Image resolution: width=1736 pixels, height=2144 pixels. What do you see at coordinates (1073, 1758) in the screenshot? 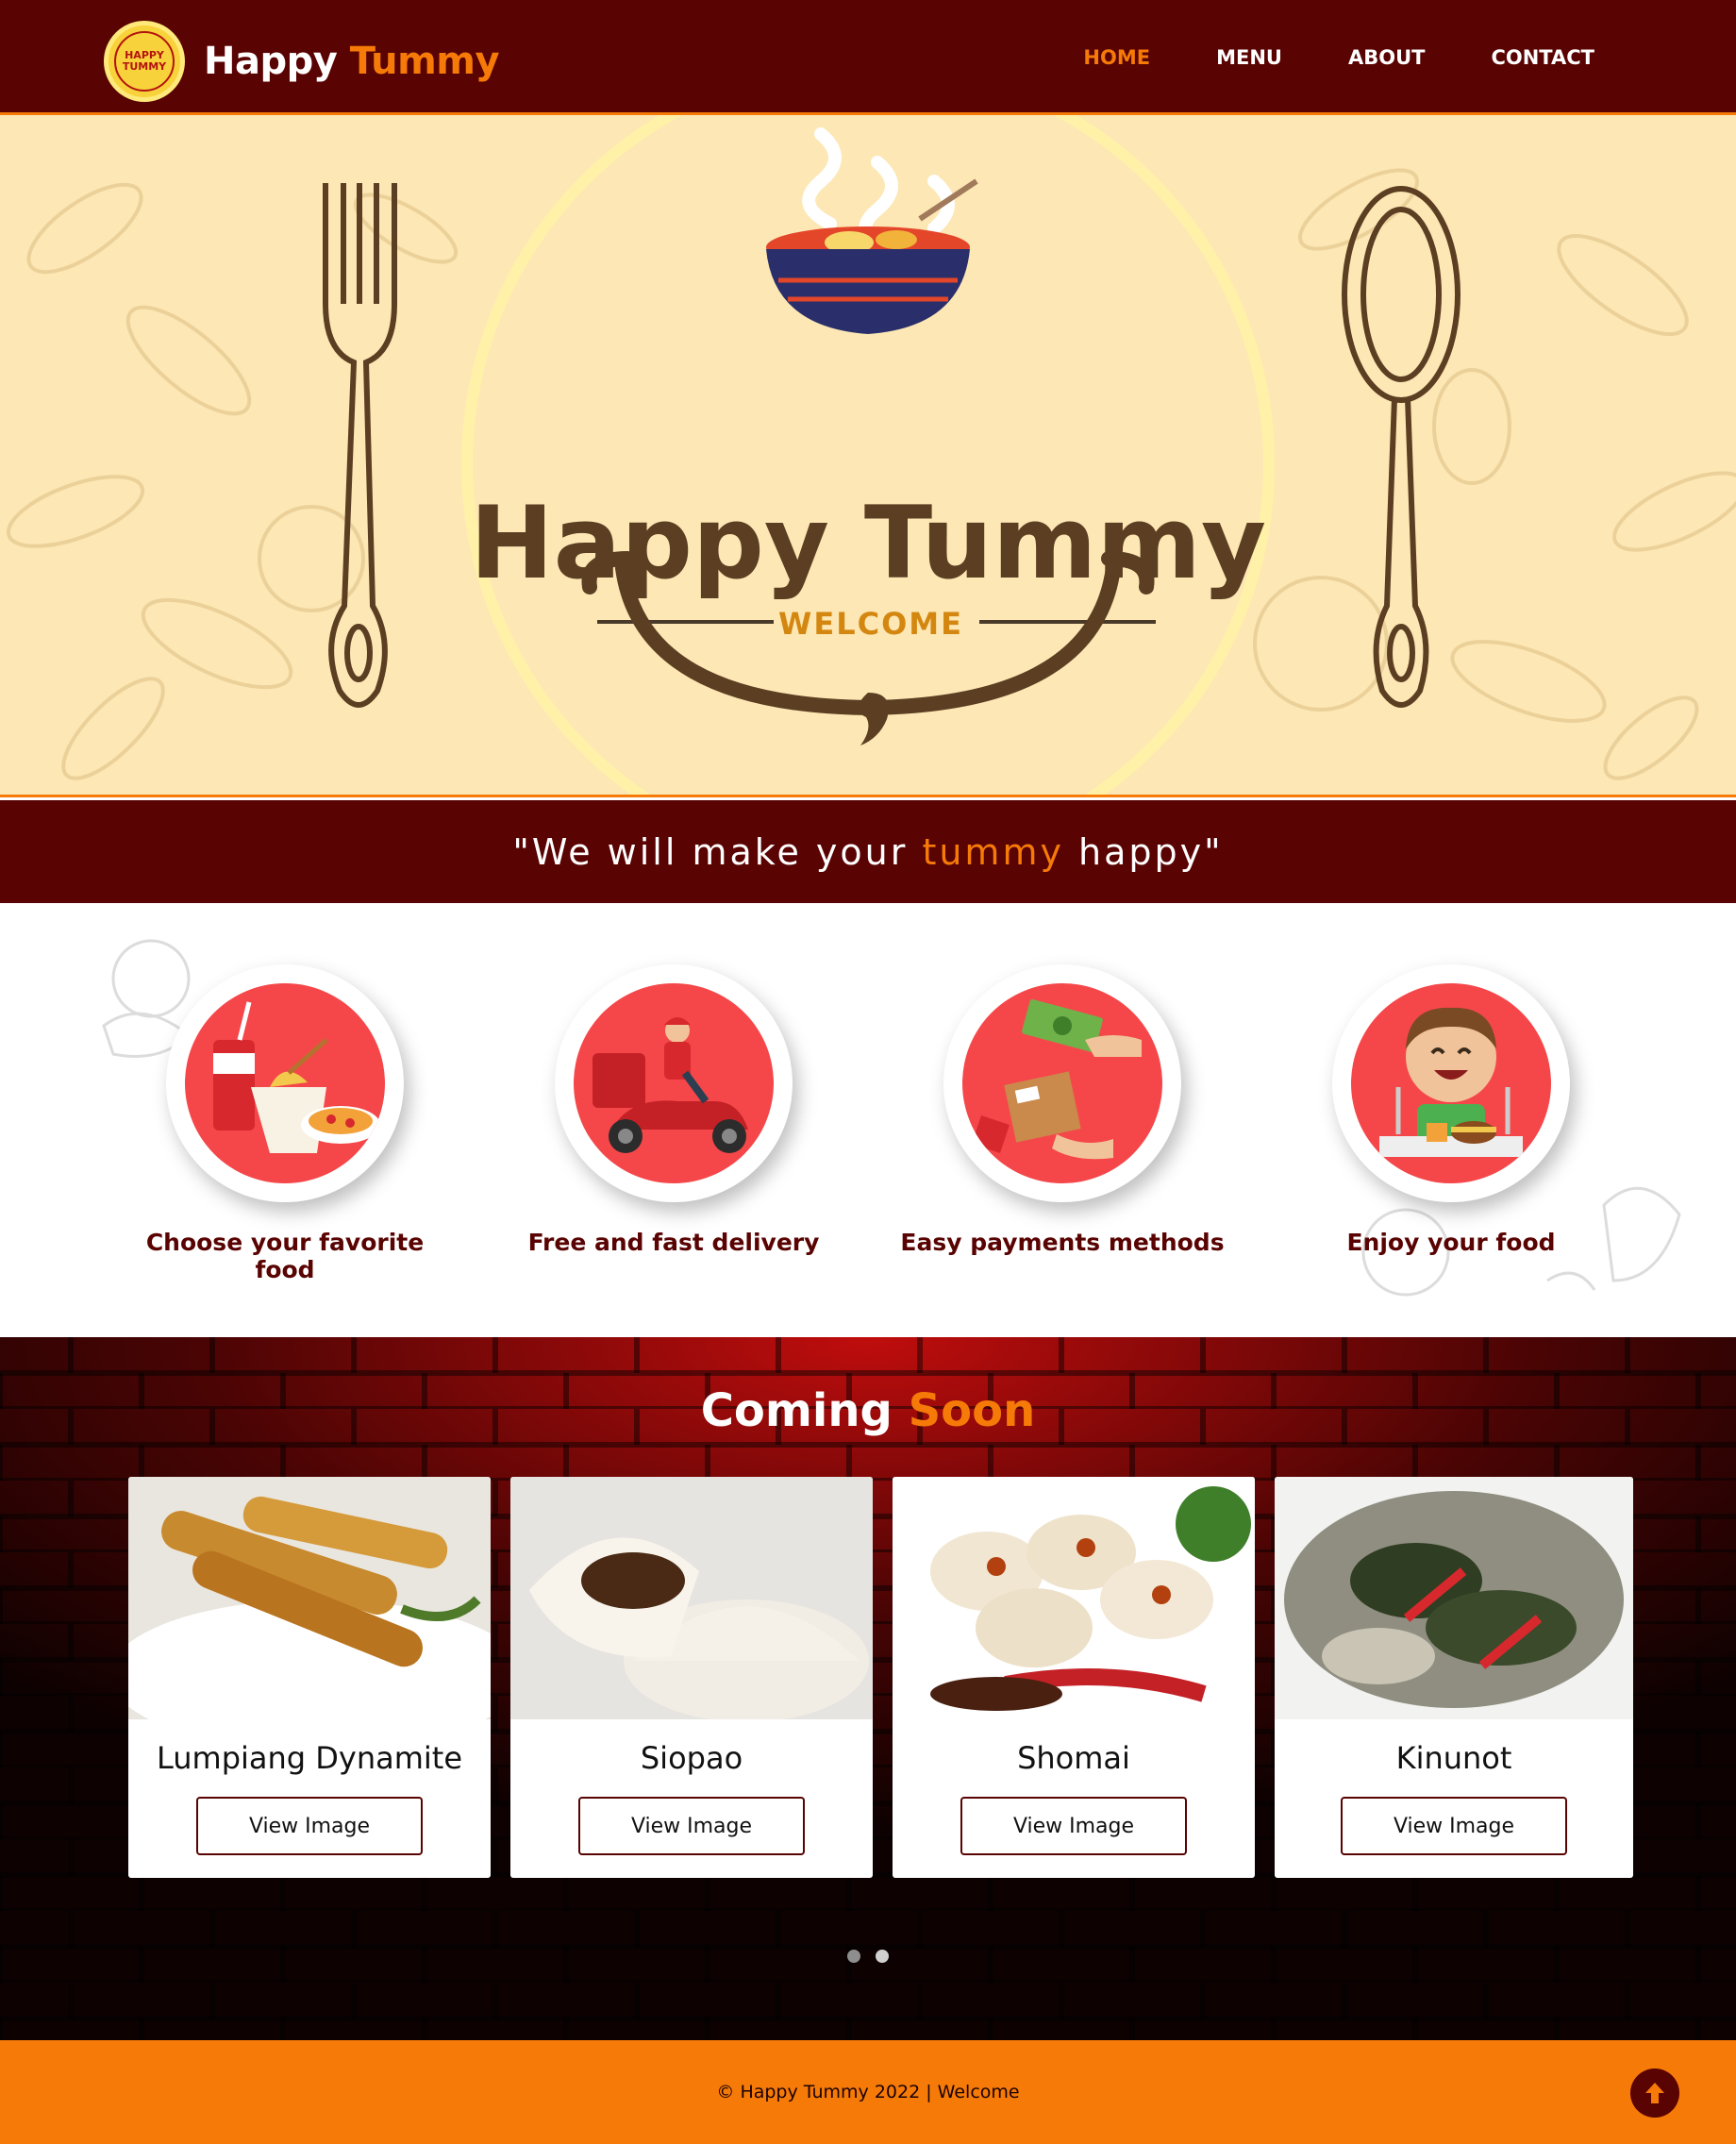
I see `card-name: Shomai` at bounding box center [1073, 1758].